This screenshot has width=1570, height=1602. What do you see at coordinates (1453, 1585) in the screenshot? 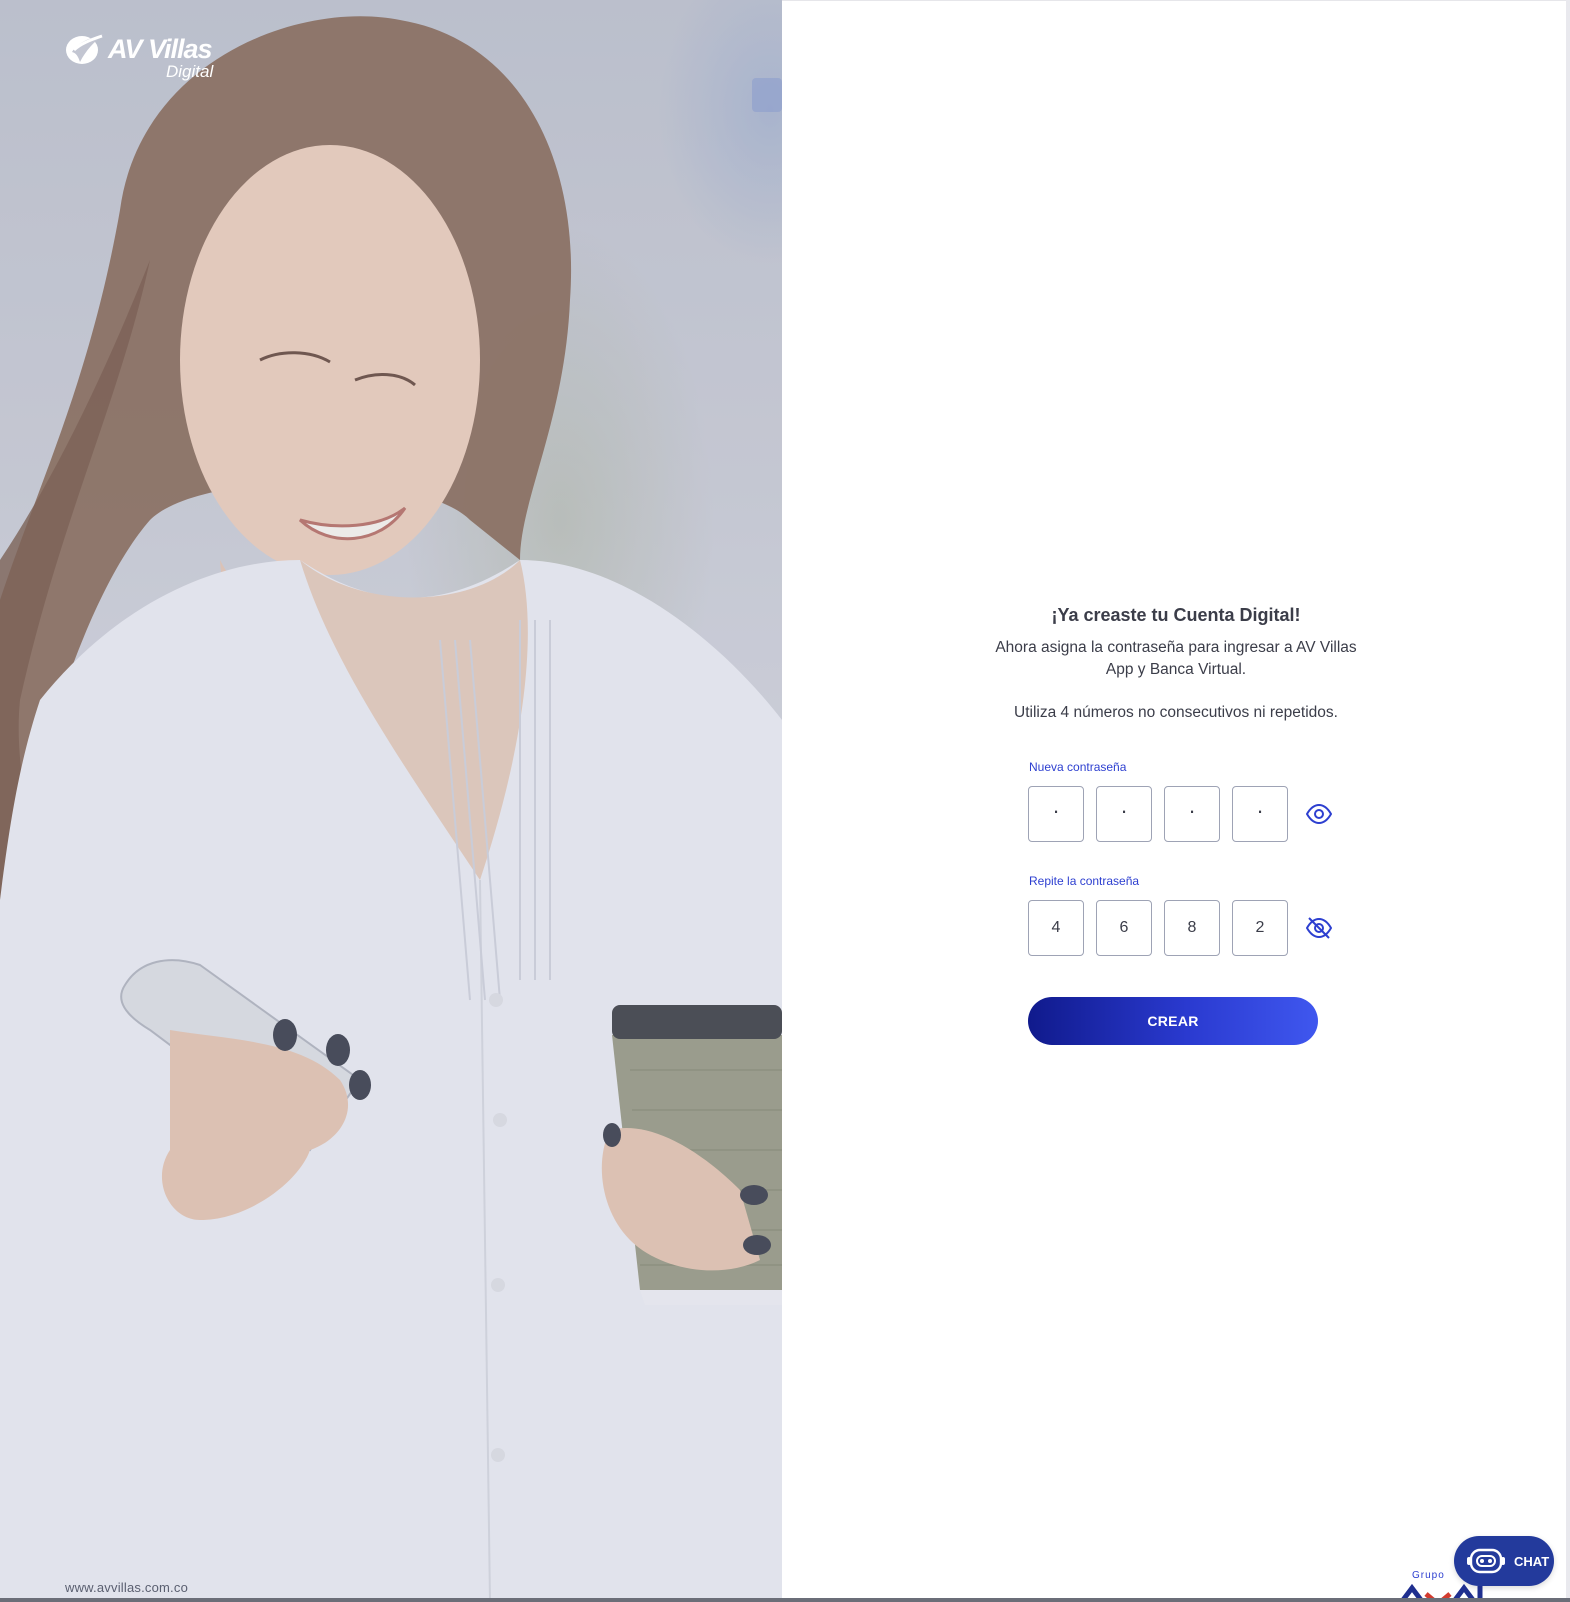
I see `grupo-aval-logo: Grupo` at bounding box center [1453, 1585].